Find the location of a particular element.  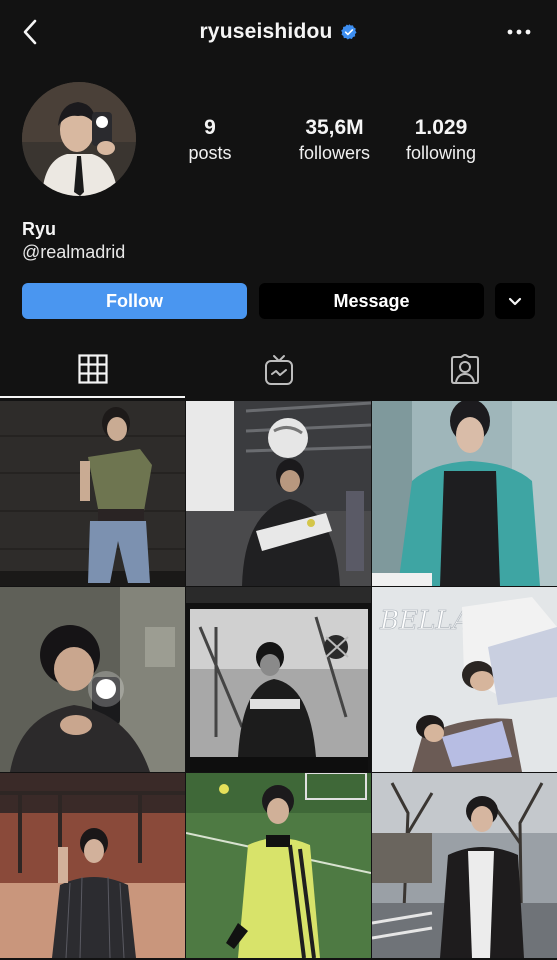

profile-name: Ryu is located at coordinates (39, 229).